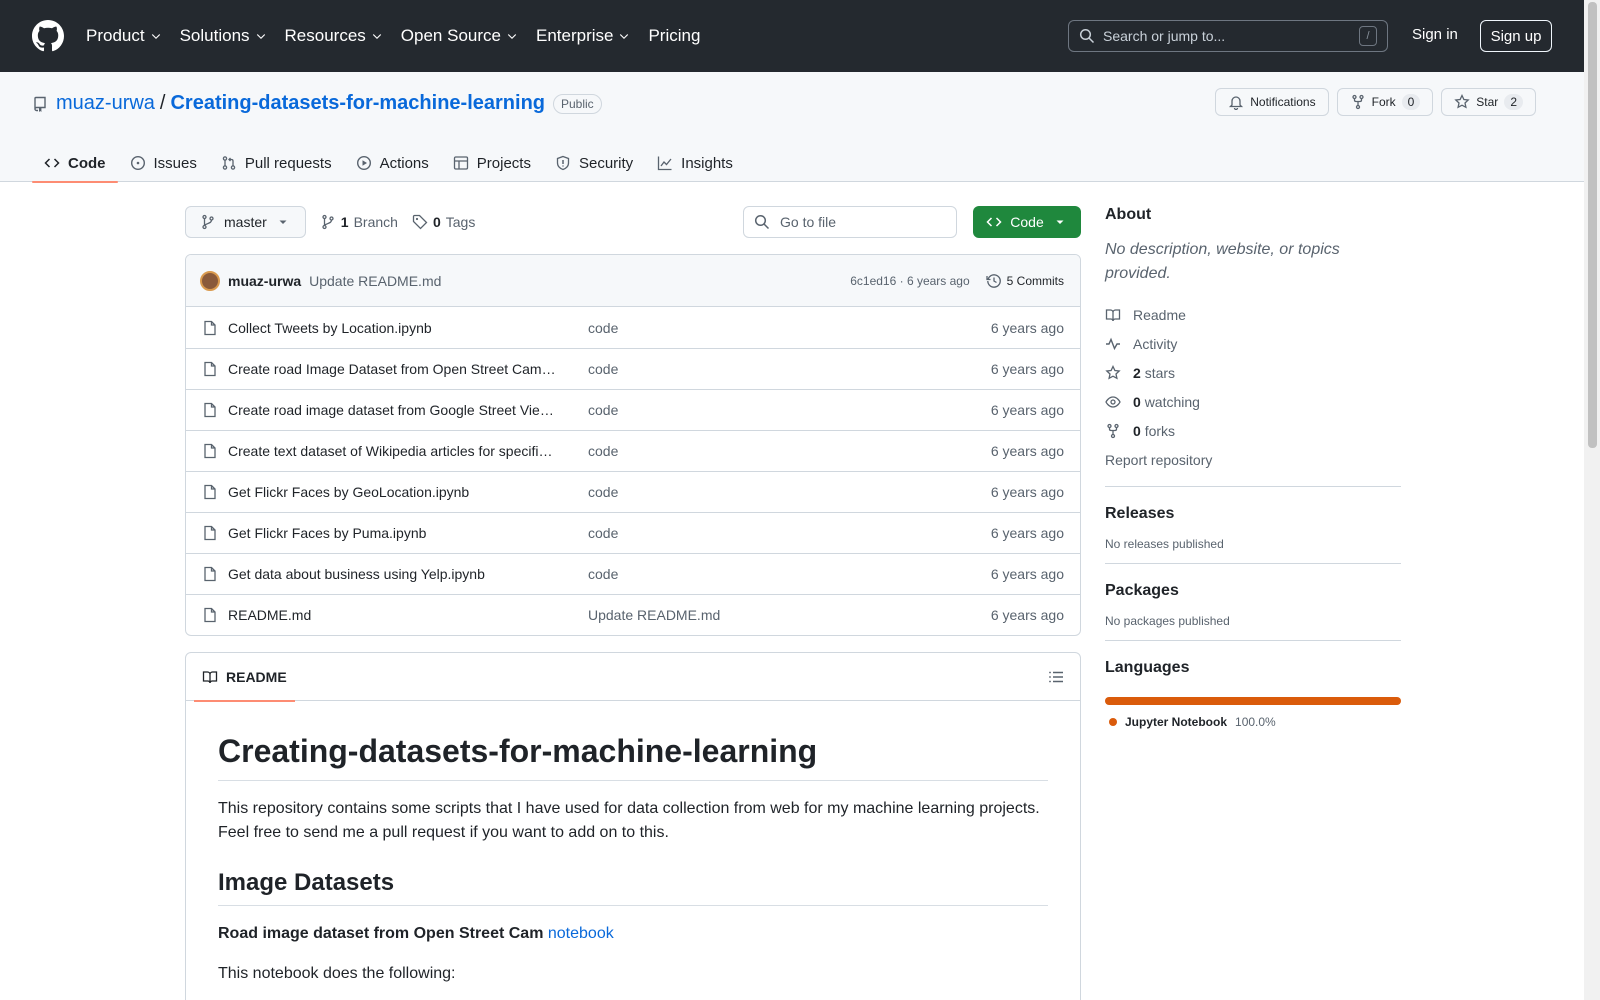 The width and height of the screenshot is (1600, 1000). What do you see at coordinates (492, 163) in the screenshot?
I see `tab-projects: Projects` at bounding box center [492, 163].